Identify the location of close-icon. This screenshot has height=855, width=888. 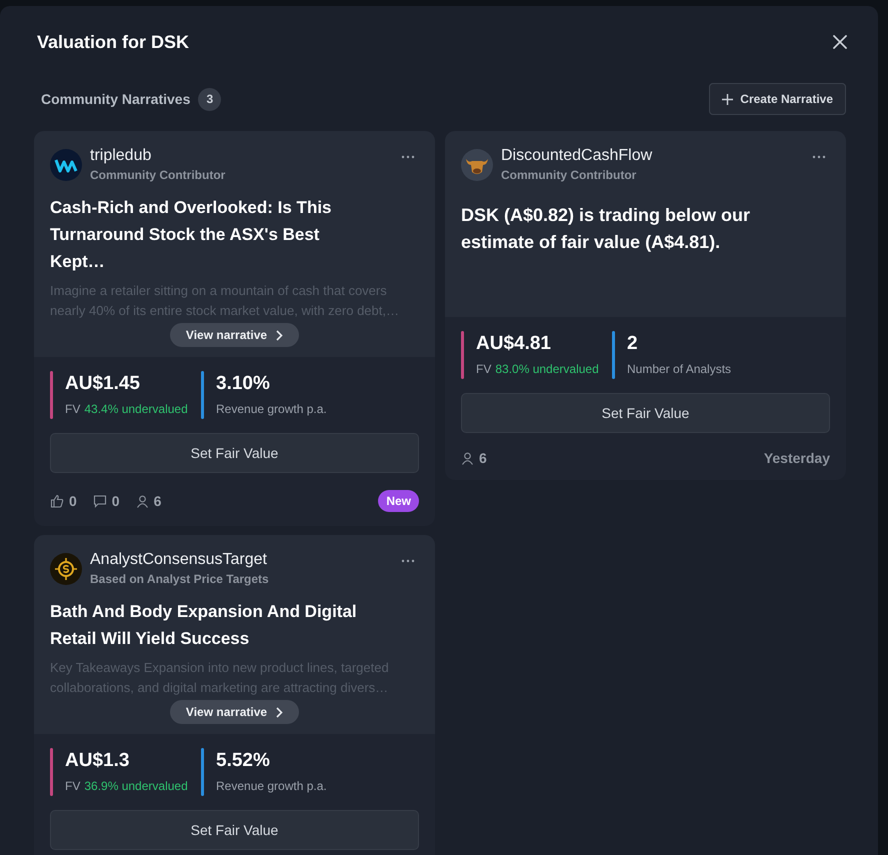
(840, 42).